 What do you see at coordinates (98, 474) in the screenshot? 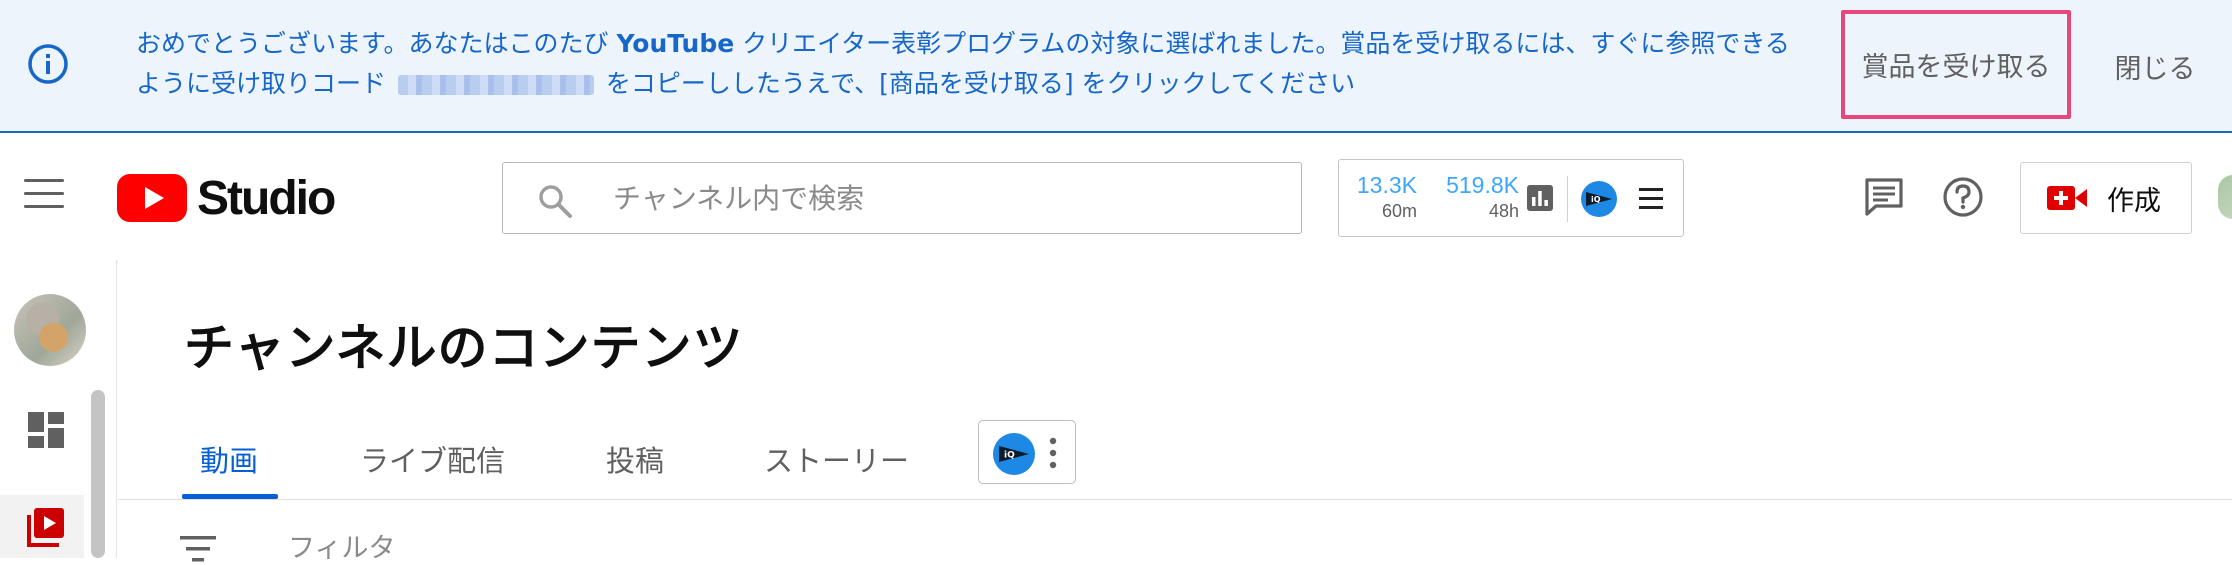
I see `sidebar-scrollbar` at bounding box center [98, 474].